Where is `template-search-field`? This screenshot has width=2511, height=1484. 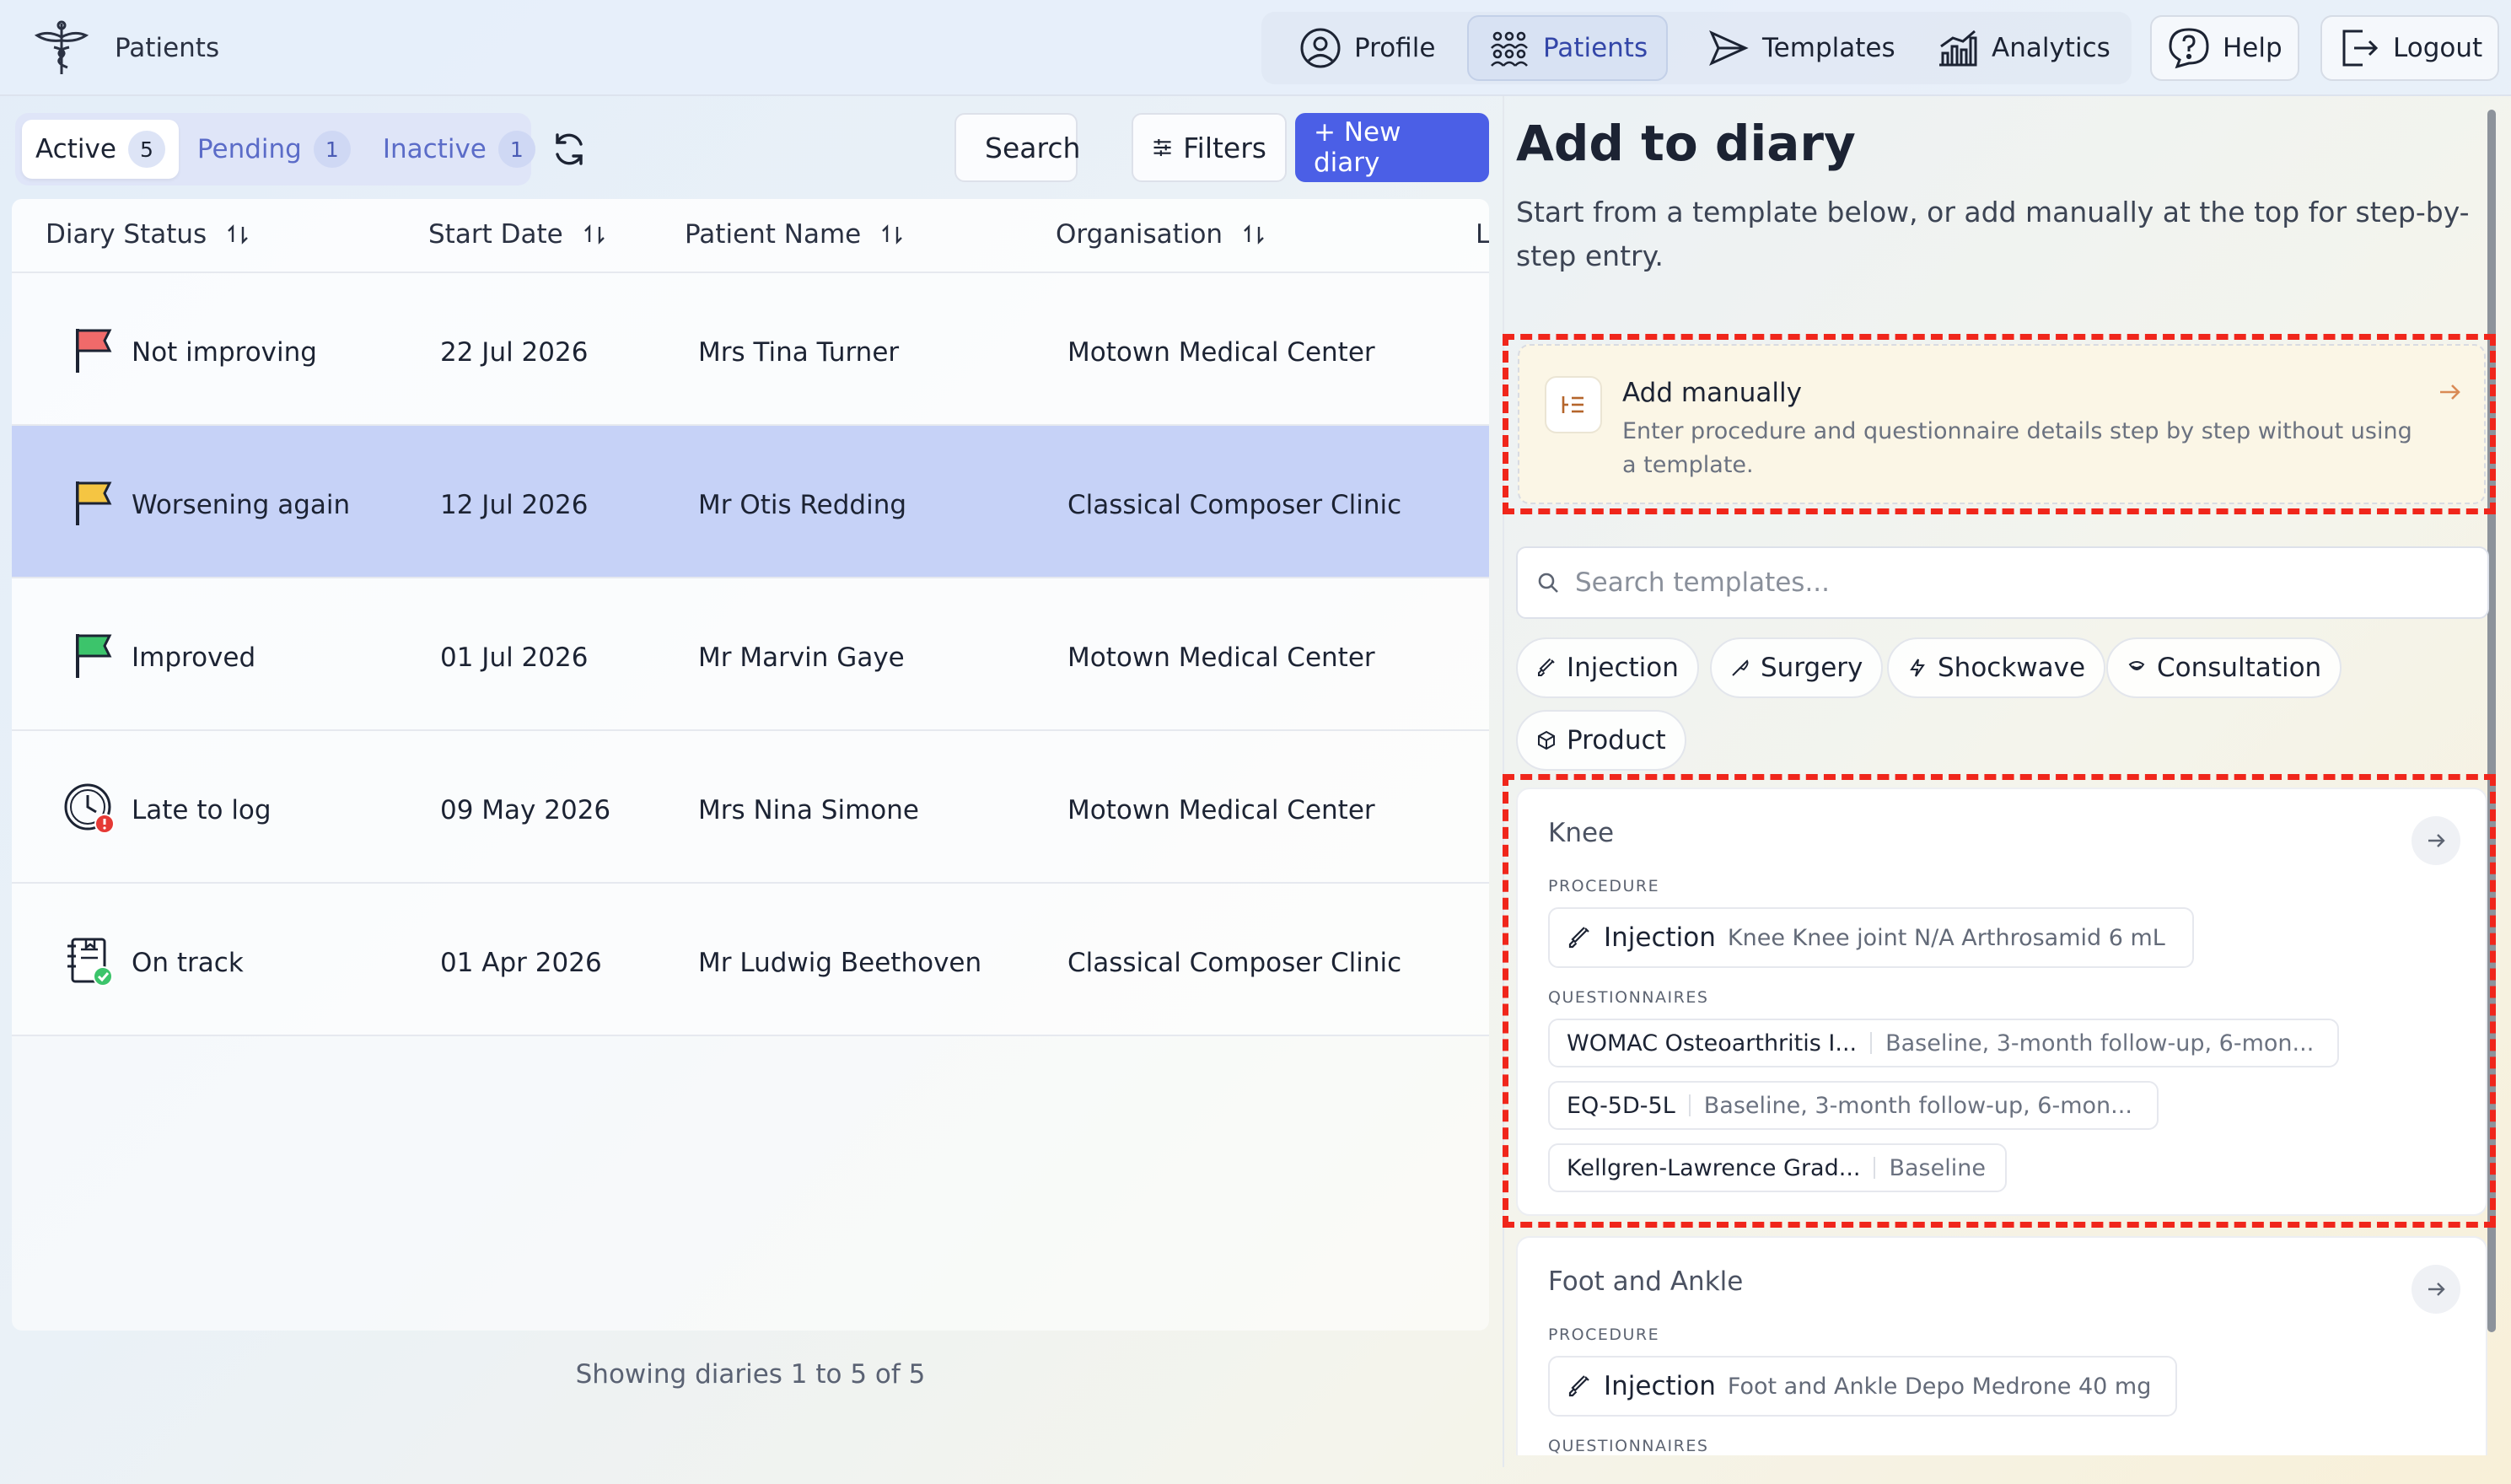 template-search-field is located at coordinates (2002, 582).